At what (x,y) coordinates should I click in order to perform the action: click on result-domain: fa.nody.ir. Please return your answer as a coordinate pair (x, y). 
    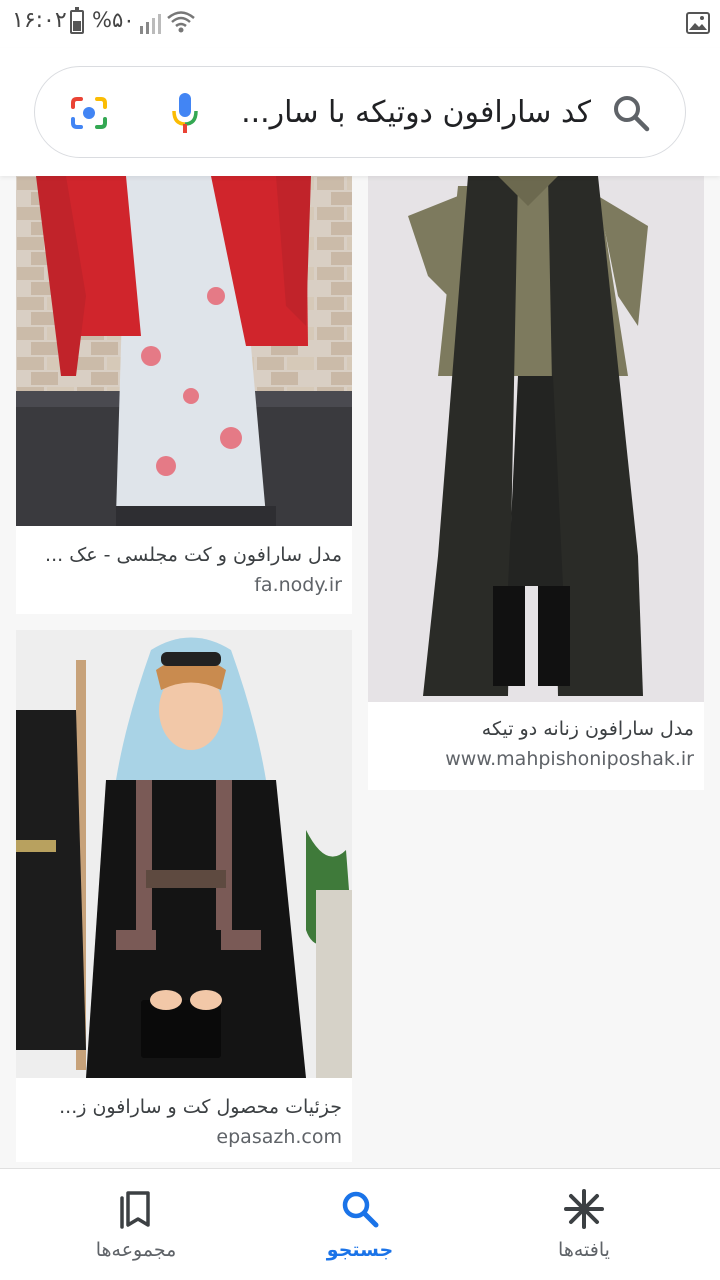
    Looking at the image, I should click on (298, 585).